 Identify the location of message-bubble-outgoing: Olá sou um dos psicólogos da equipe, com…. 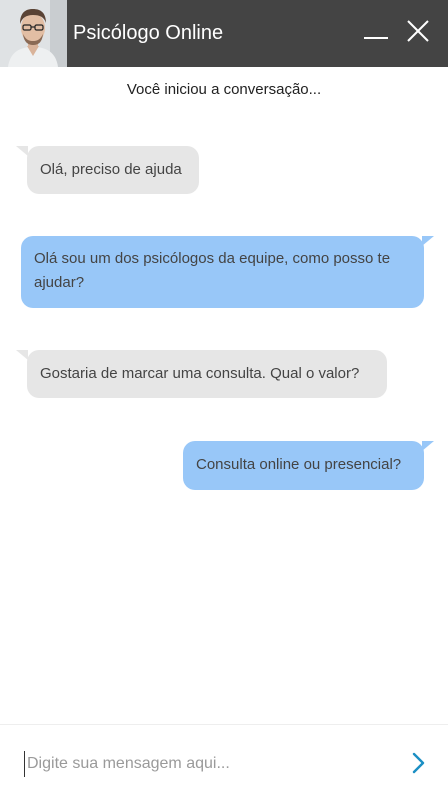
(222, 272).